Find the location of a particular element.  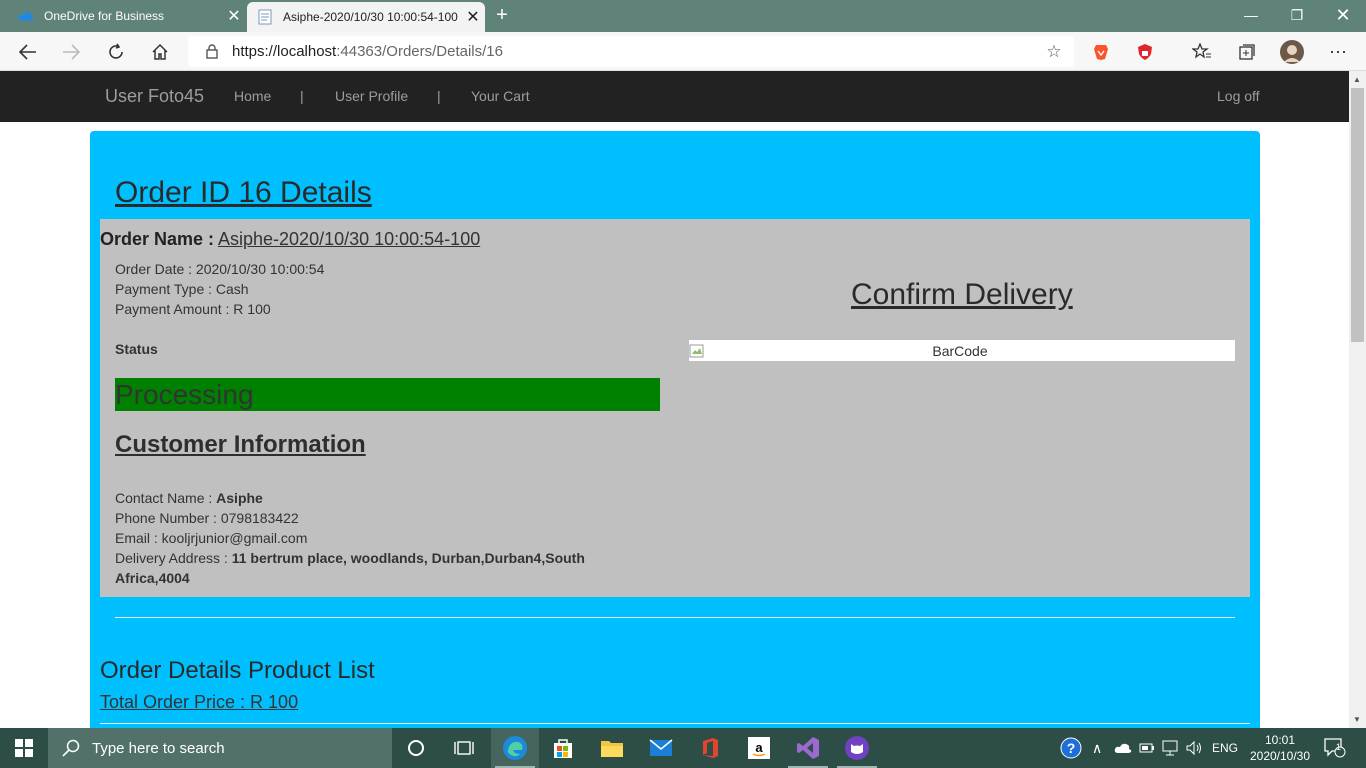

task-view-icon is located at coordinates (464, 748).